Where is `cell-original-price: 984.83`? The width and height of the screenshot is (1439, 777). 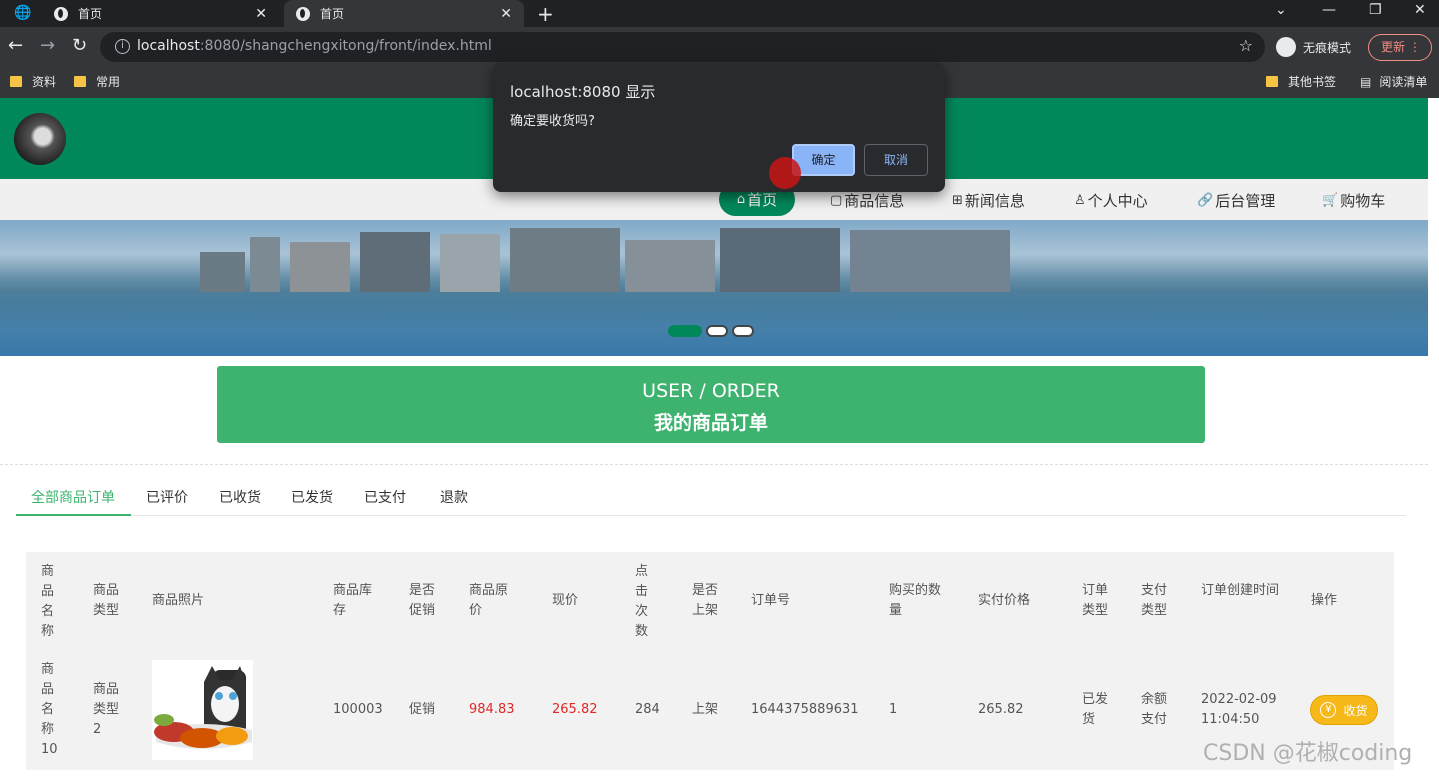 cell-original-price: 984.83 is located at coordinates (492, 709).